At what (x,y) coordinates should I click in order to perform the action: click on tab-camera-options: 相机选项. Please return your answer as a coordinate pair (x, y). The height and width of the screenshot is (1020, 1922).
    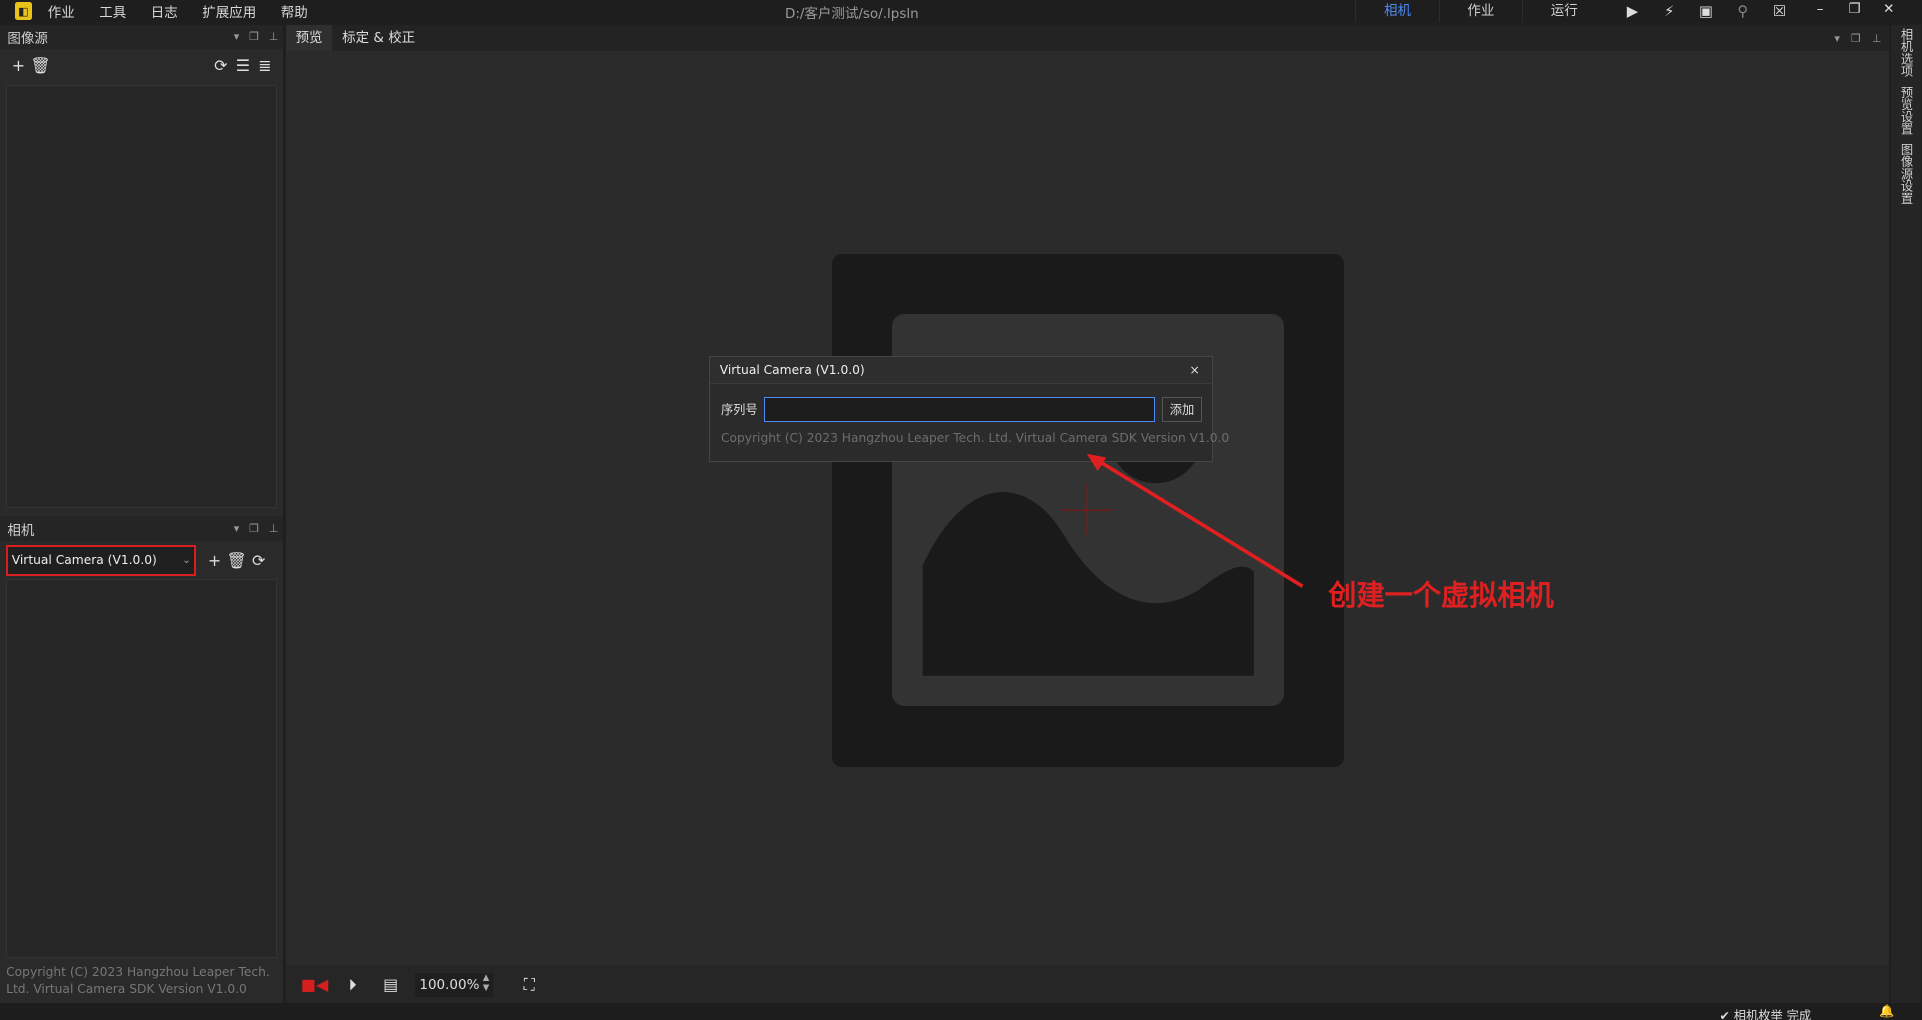
    Looking at the image, I should click on (1906, 52).